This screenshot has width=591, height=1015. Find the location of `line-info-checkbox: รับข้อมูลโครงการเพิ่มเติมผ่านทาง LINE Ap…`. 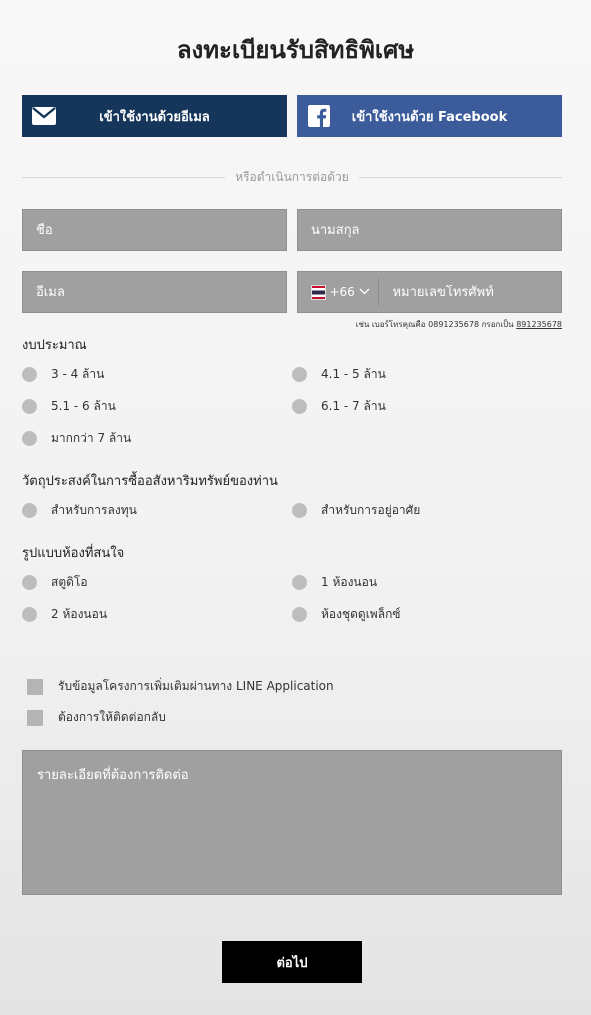

line-info-checkbox: รับข้อมูลโครงการเพิ่มเติมผ่านทาง LINE Ap… is located at coordinates (180, 686).